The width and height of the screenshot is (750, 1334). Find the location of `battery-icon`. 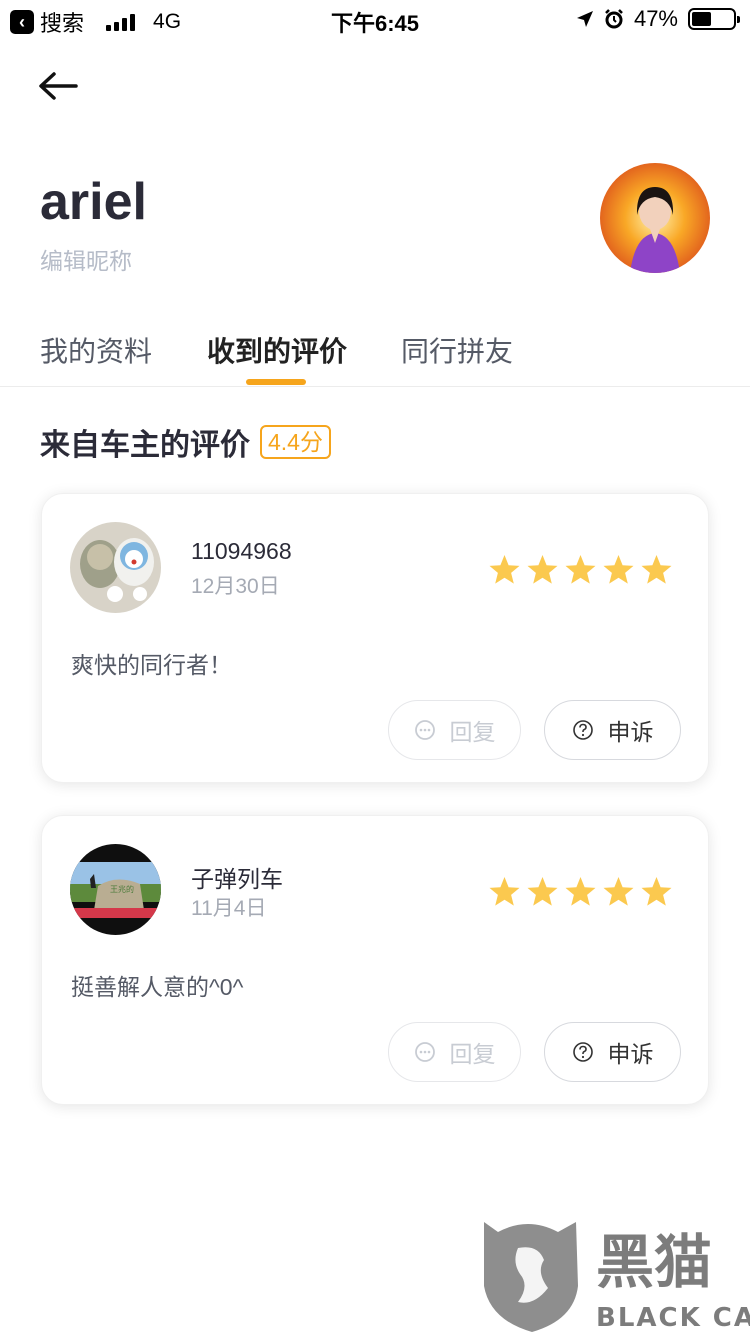

battery-icon is located at coordinates (714, 19).